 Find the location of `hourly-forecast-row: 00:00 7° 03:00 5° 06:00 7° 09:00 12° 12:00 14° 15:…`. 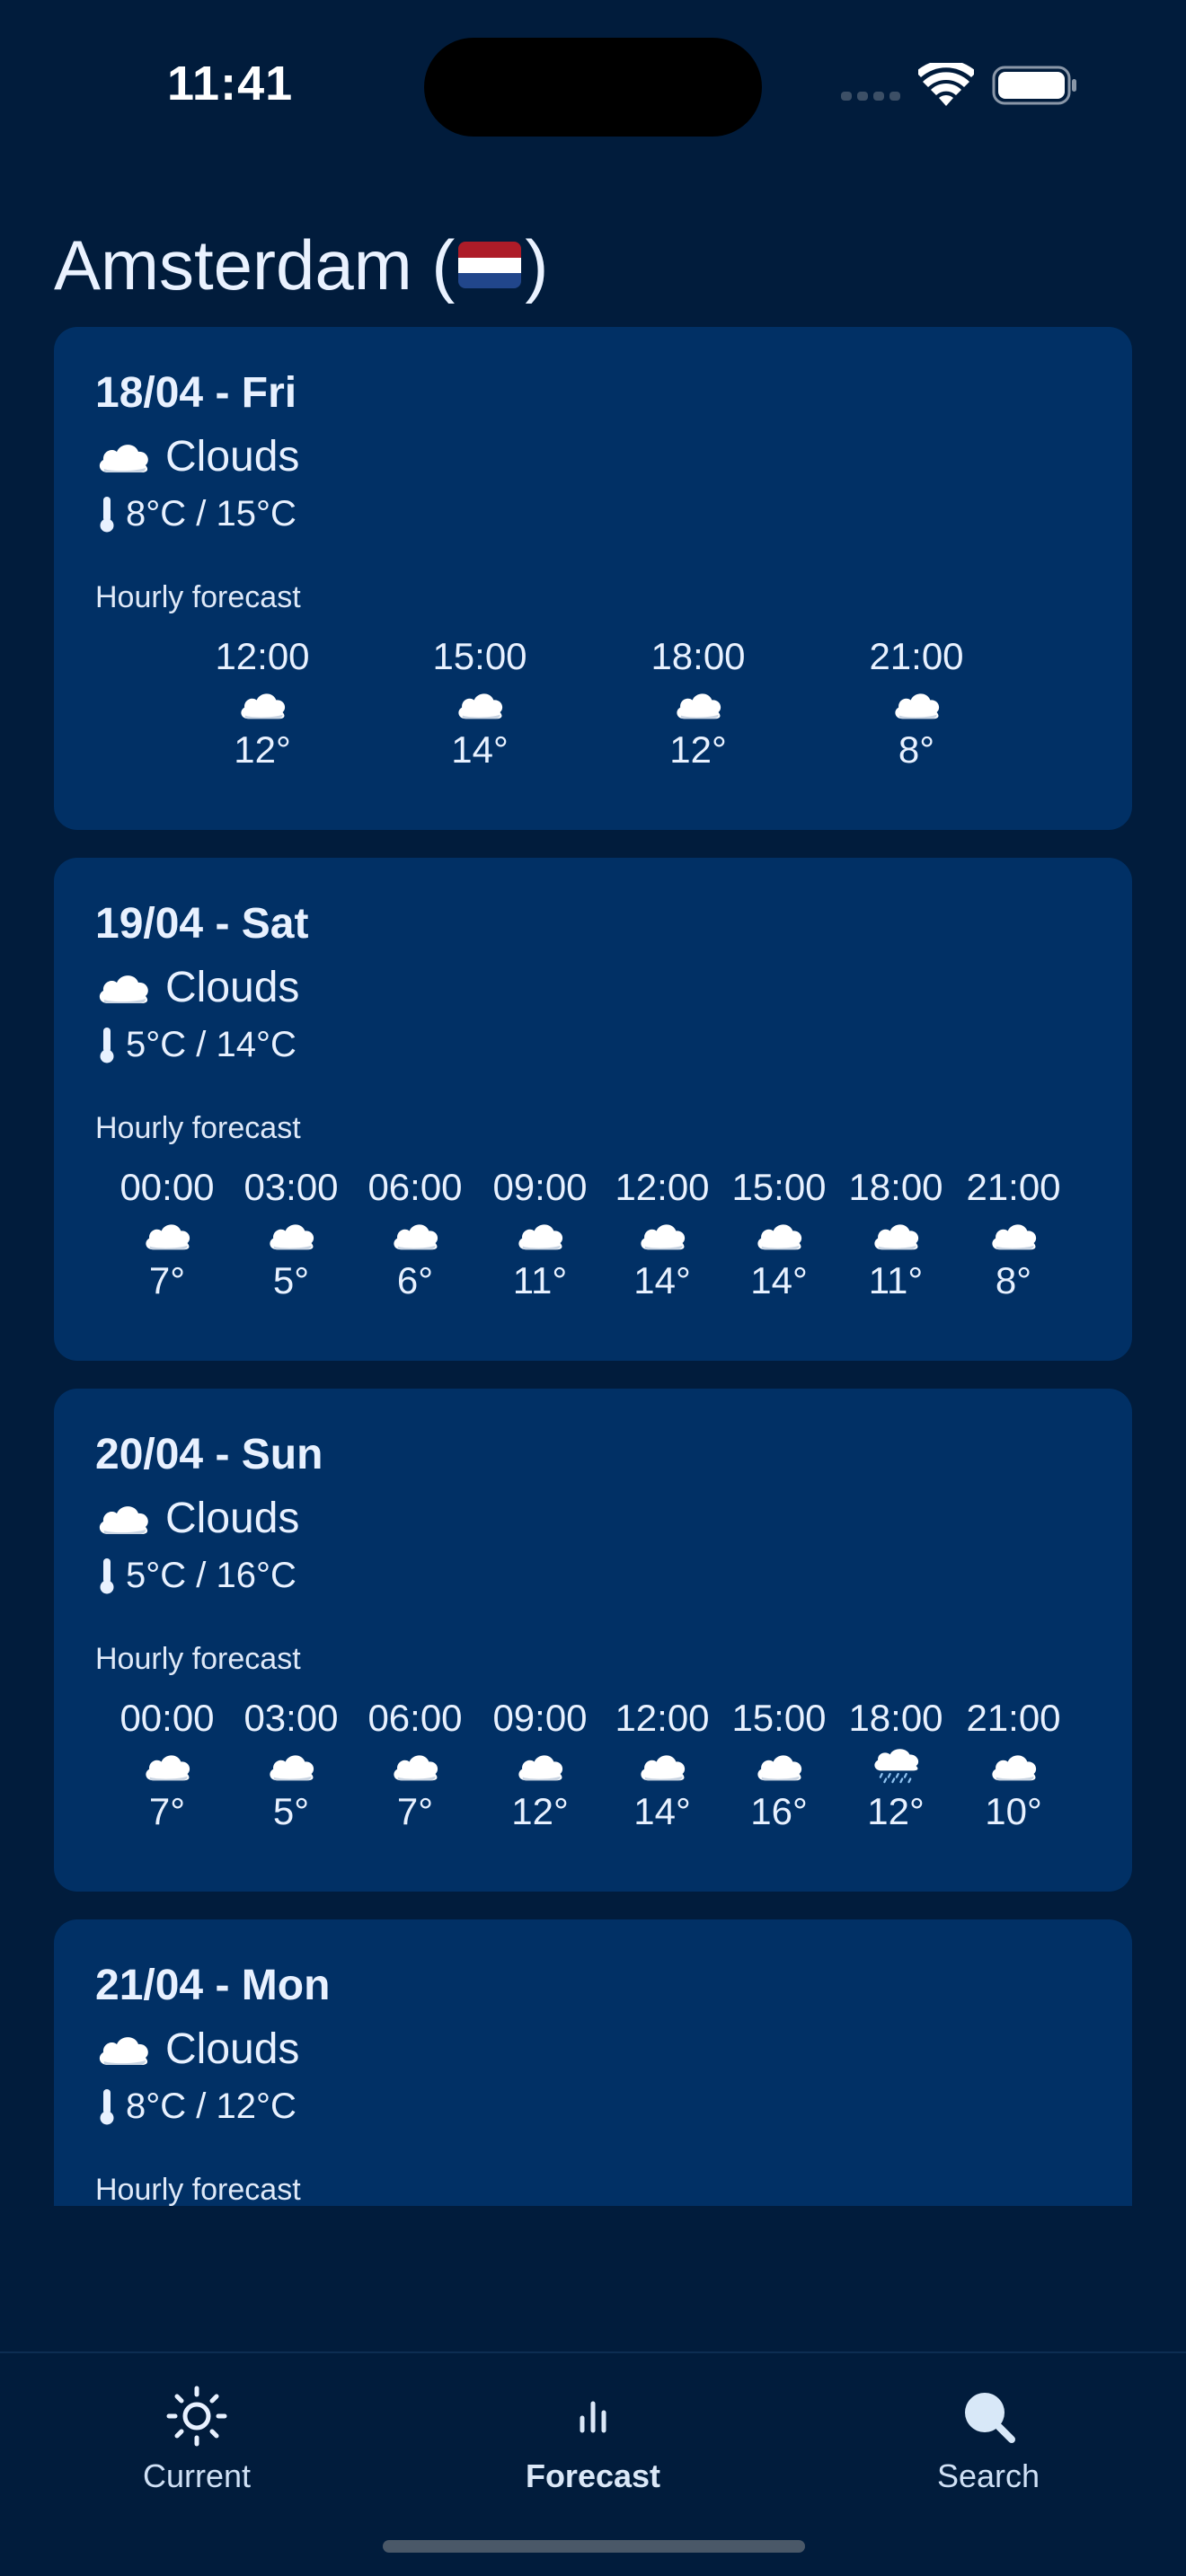

hourly-forecast-row: 00:00 7° 03:00 5° 06:00 7° 09:00 12° 12:00 14° 15:… is located at coordinates (593, 1775).